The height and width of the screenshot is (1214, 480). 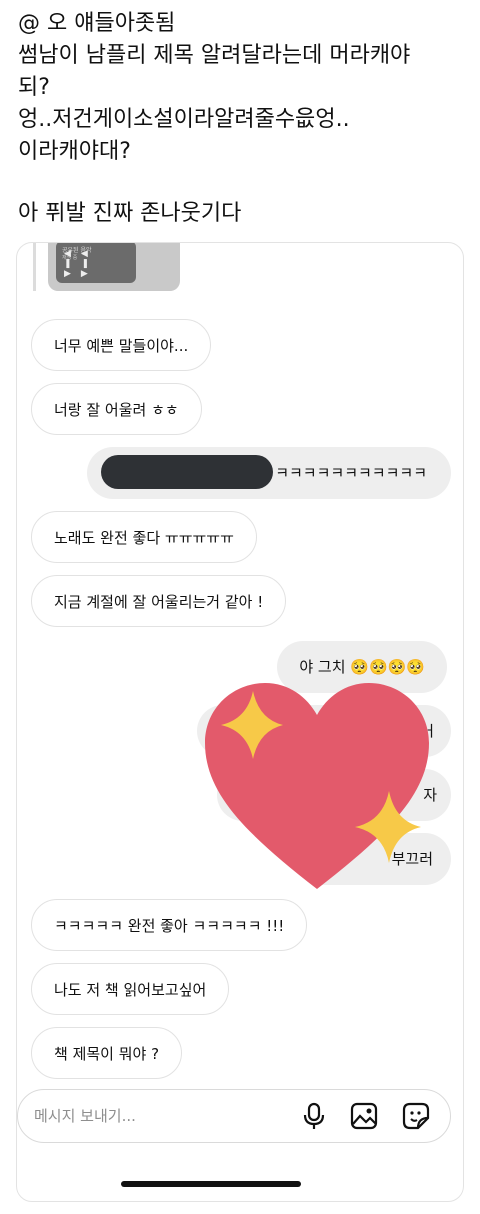 What do you see at coordinates (159, 601) in the screenshot?
I see `message-bubble-received: 지금 계절에 잘 어울리는거 같아 !` at bounding box center [159, 601].